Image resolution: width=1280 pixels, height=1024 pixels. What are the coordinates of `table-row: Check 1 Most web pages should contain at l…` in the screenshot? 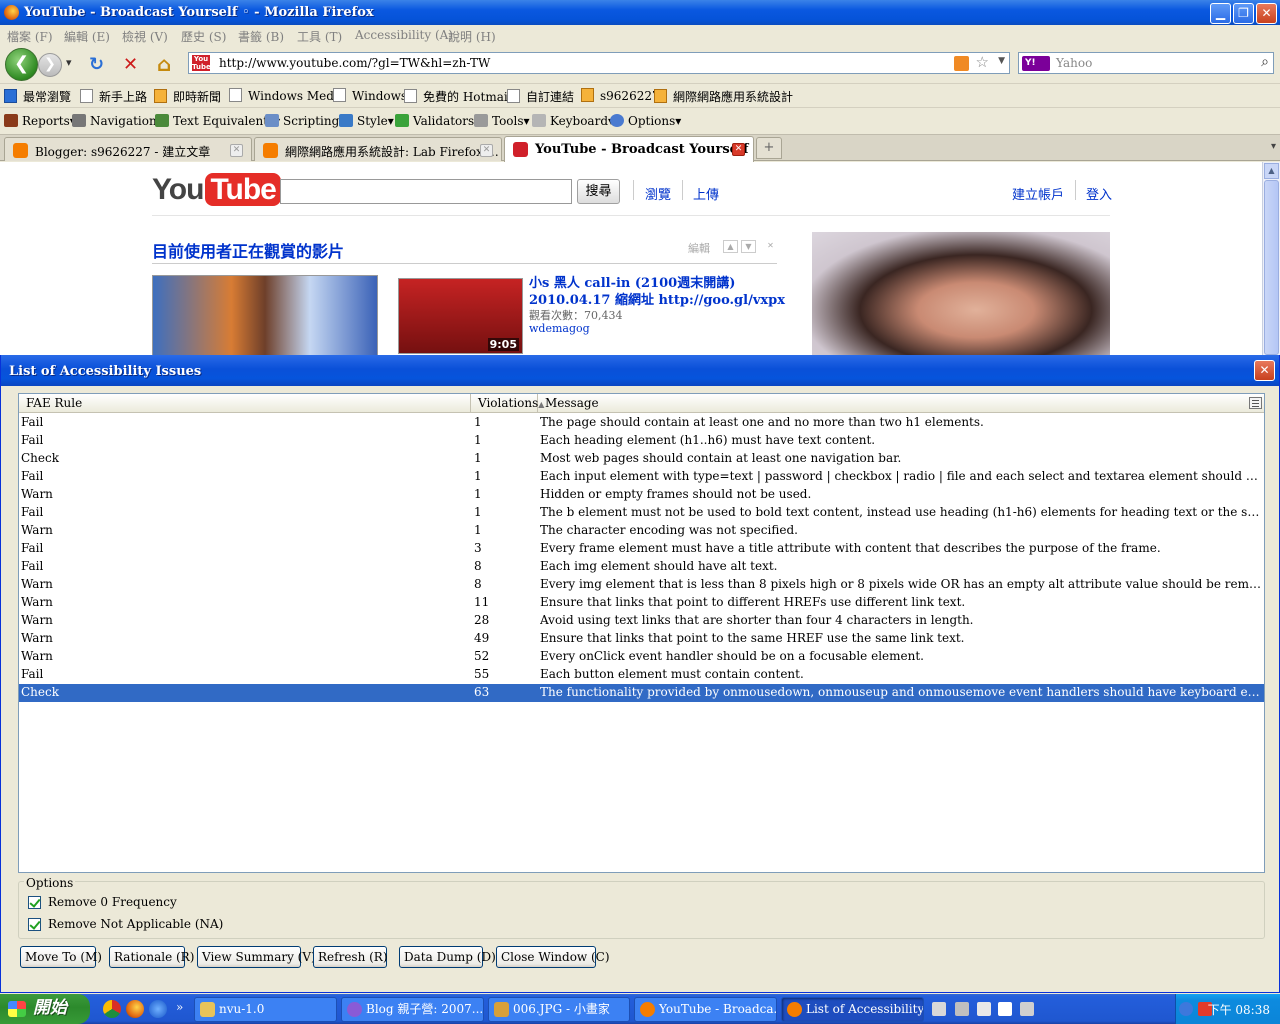 It's located at (641, 459).